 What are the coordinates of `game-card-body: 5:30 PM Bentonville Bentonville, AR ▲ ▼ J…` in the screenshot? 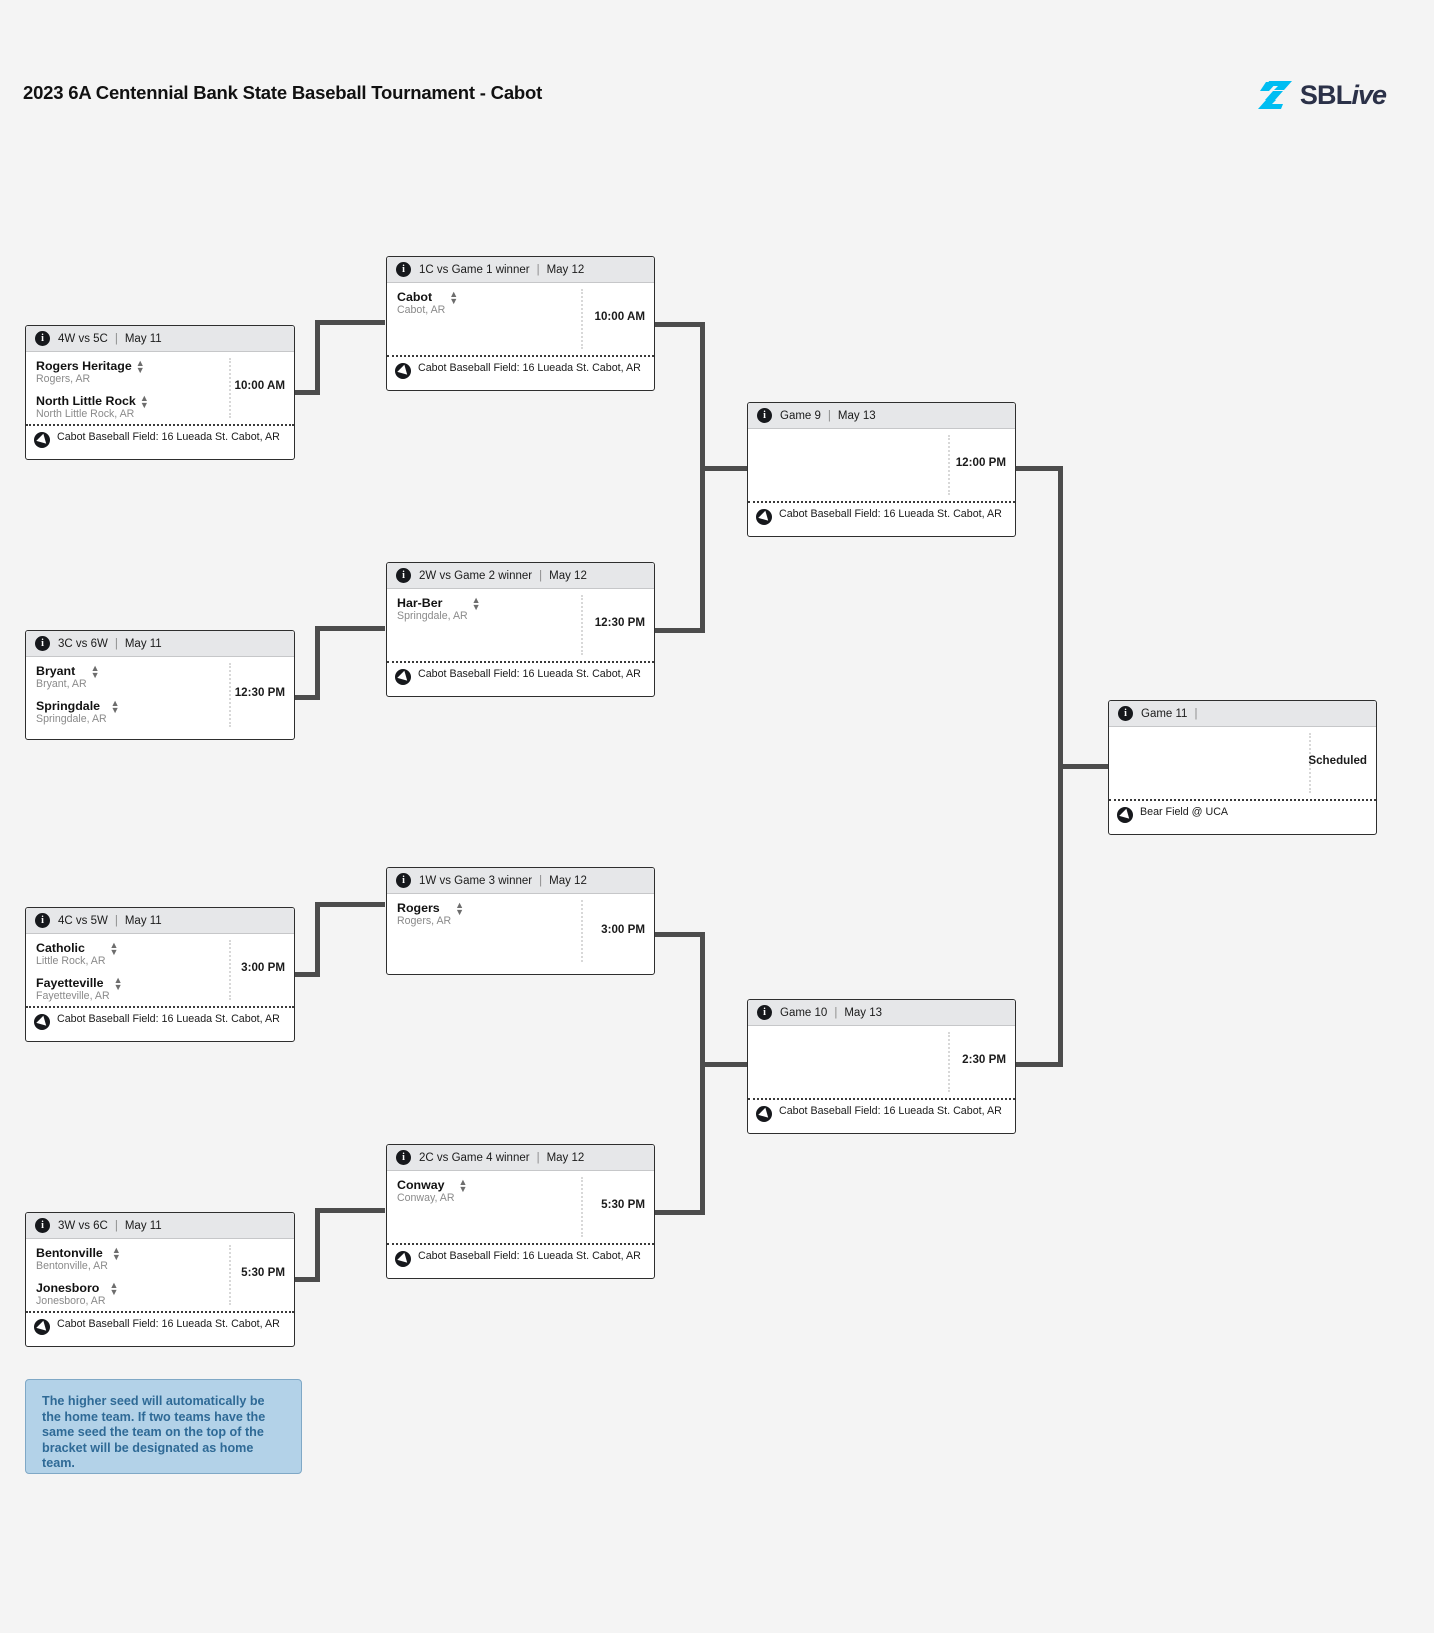 It's located at (160, 1275).